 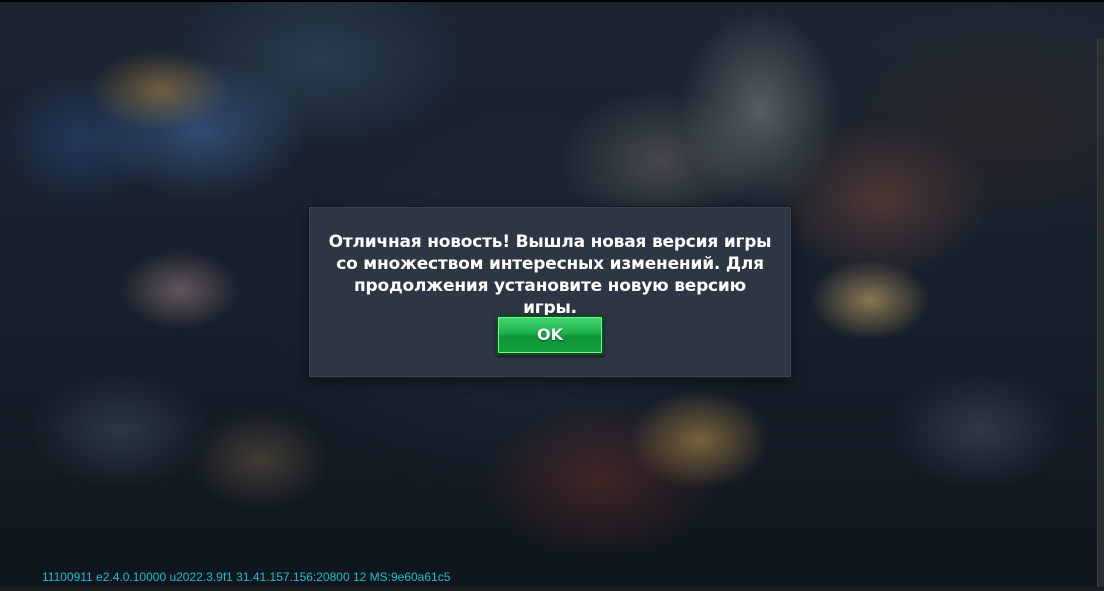 What do you see at coordinates (552, 1) in the screenshot?
I see `top-edge` at bounding box center [552, 1].